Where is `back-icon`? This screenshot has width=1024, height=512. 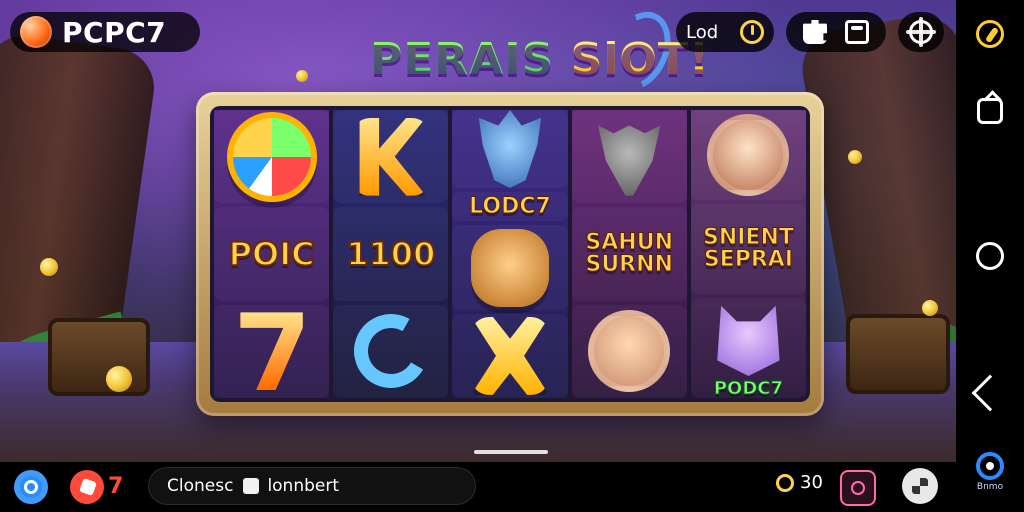 back-icon is located at coordinates (990, 393).